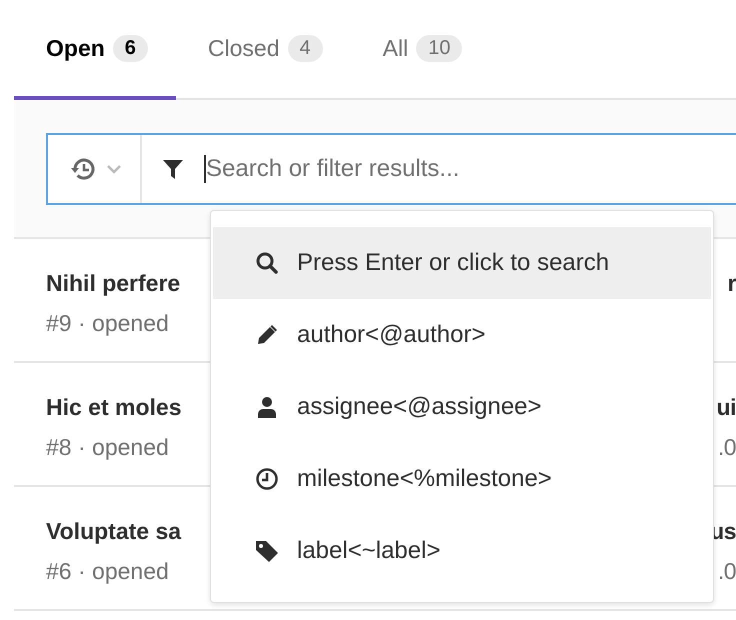 This screenshot has height=620, width=736. What do you see at coordinates (107, 323) in the screenshot?
I see `issue-meta: #9 · opened` at bounding box center [107, 323].